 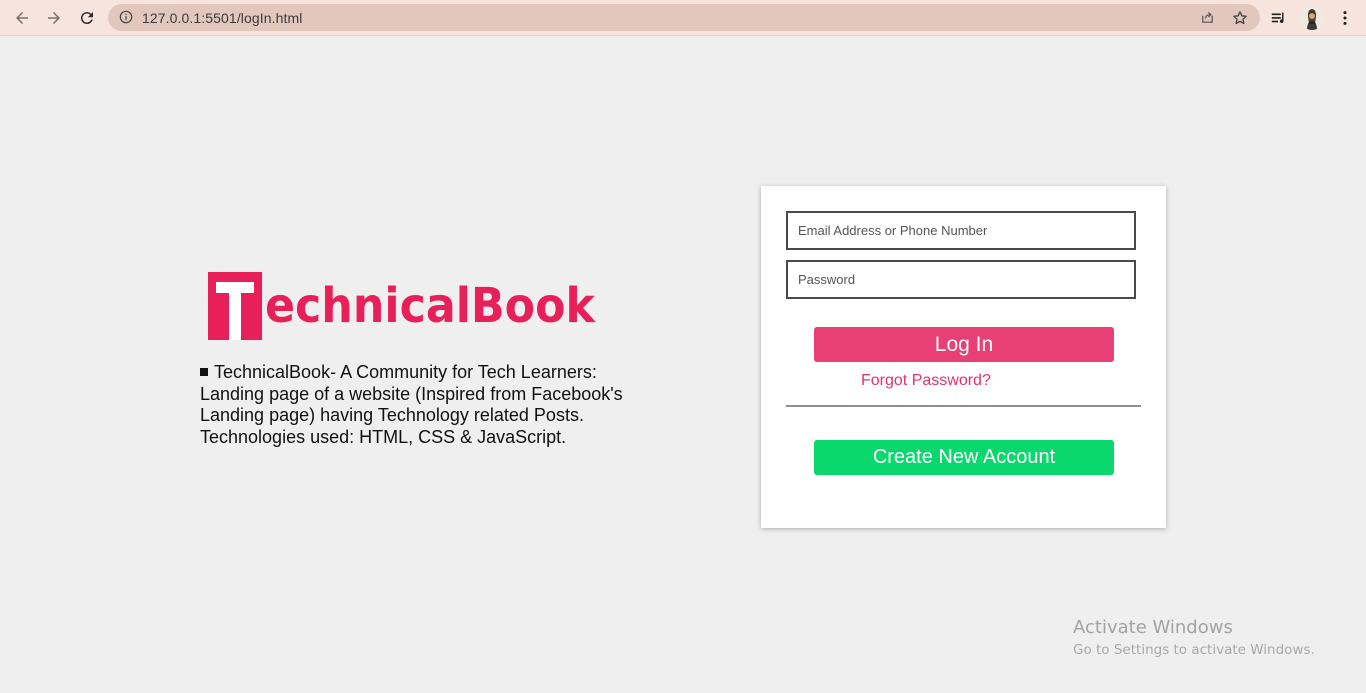 I want to click on email-input, so click(x=961, y=230).